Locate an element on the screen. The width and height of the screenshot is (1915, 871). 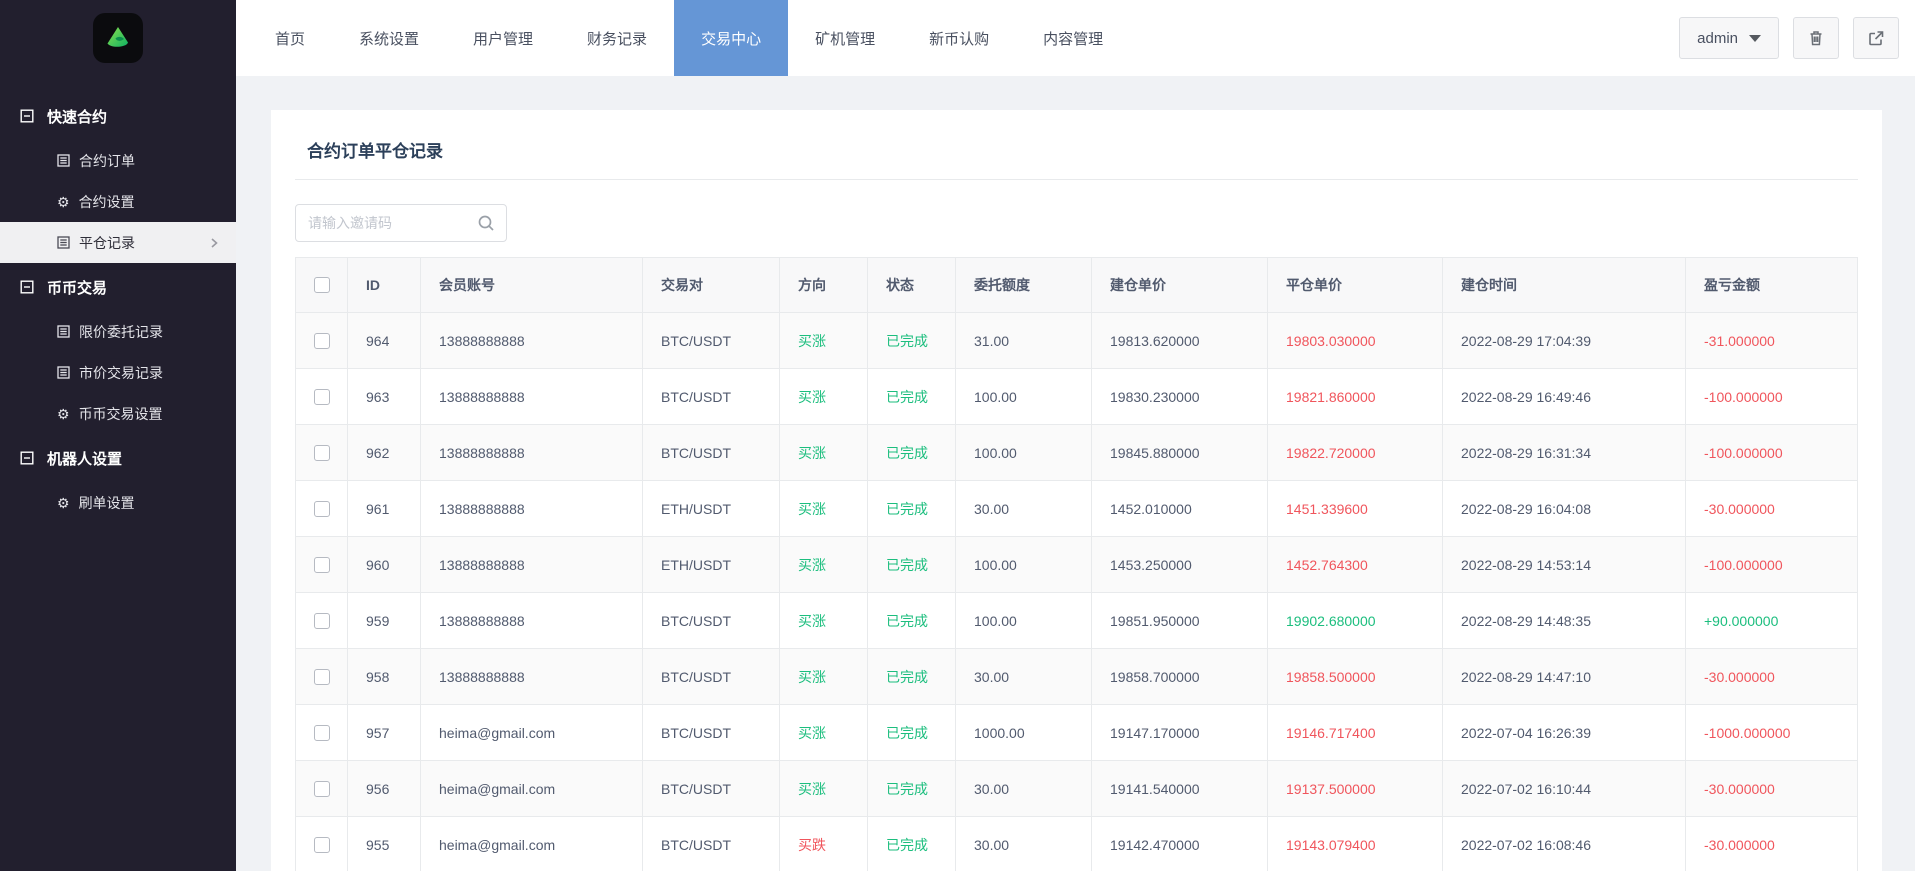
cell-open-price: 19858.700000 is located at coordinates (1179, 676).